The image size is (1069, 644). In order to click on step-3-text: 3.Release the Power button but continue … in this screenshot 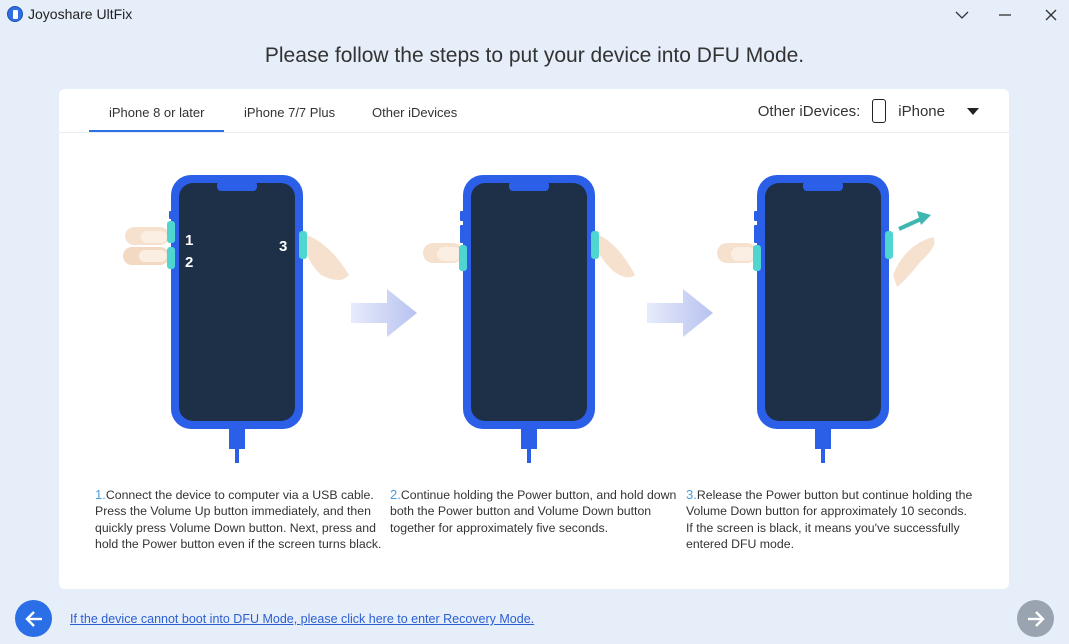, I will do `click(831, 519)`.